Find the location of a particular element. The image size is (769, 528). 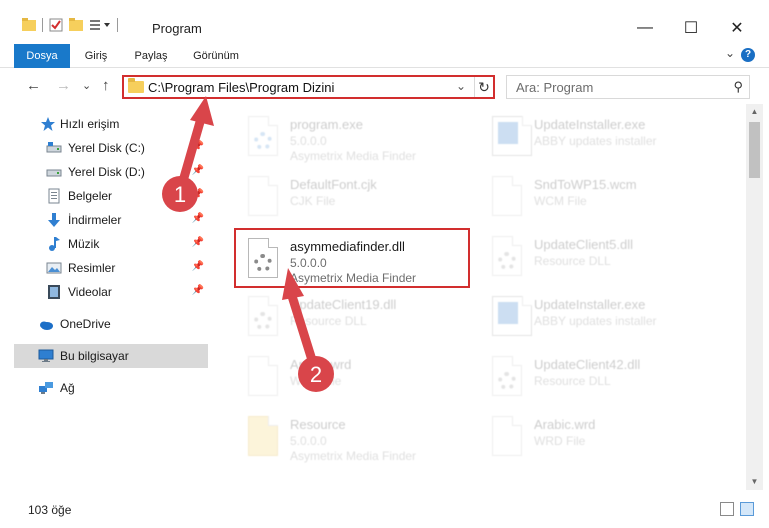

sidebar-item-label: Hızlı erişim is located at coordinates (90, 124).